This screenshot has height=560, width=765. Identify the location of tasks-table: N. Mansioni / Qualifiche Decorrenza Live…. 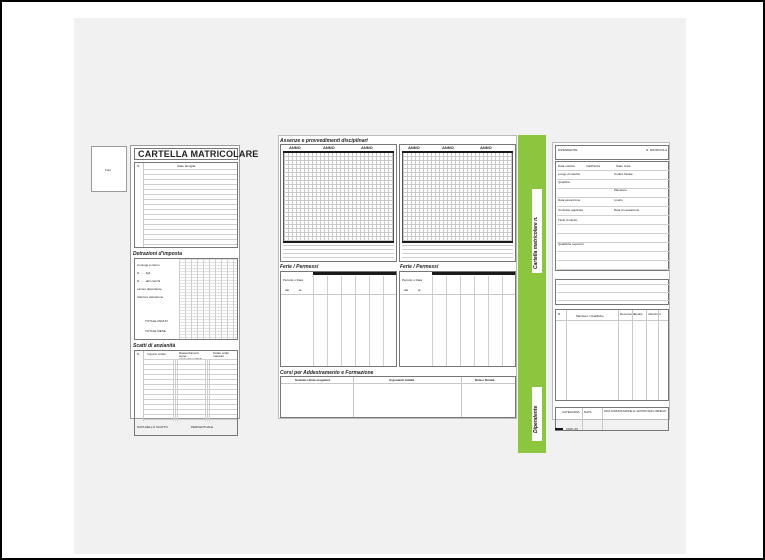
(612, 355).